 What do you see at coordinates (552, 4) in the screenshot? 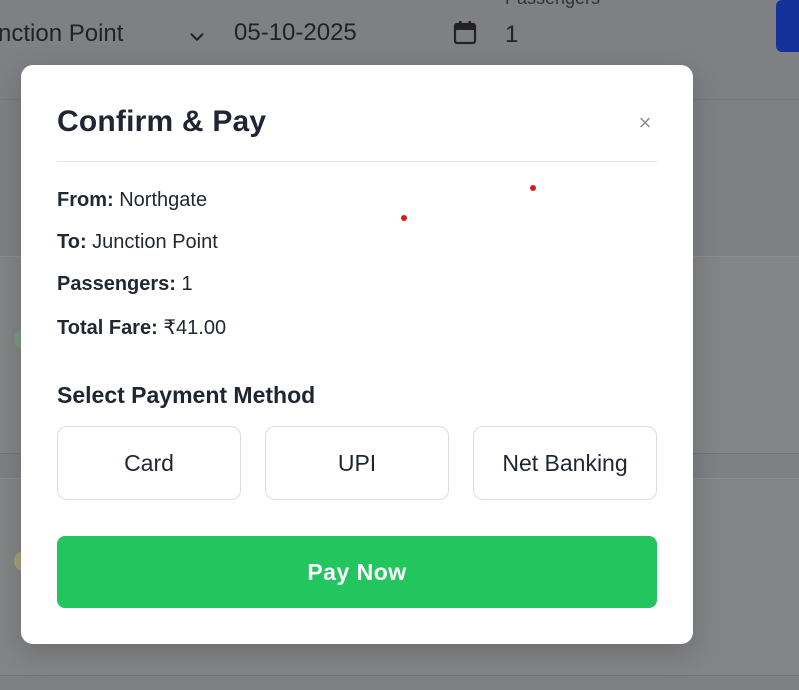
I see `passengers-field-label: Passengers` at bounding box center [552, 4].